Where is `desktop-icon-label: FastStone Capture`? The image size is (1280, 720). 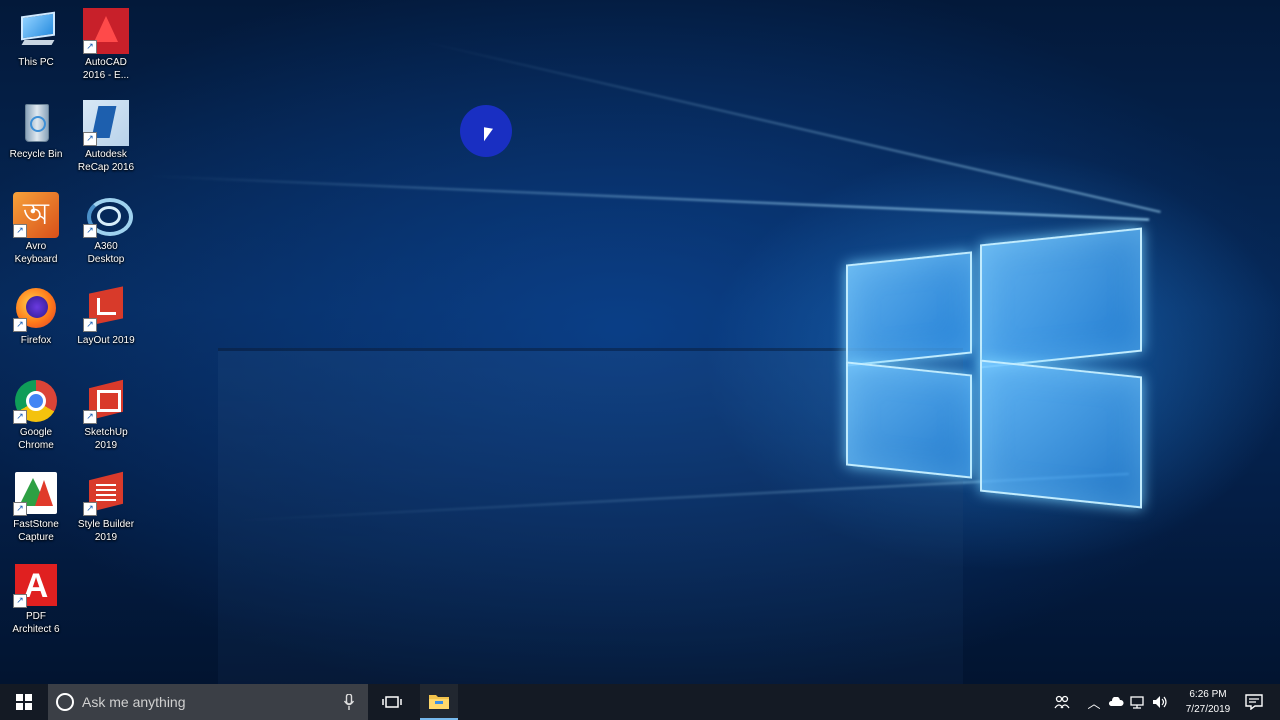
desktop-icon-label: FastStone Capture is located at coordinates (36, 531).